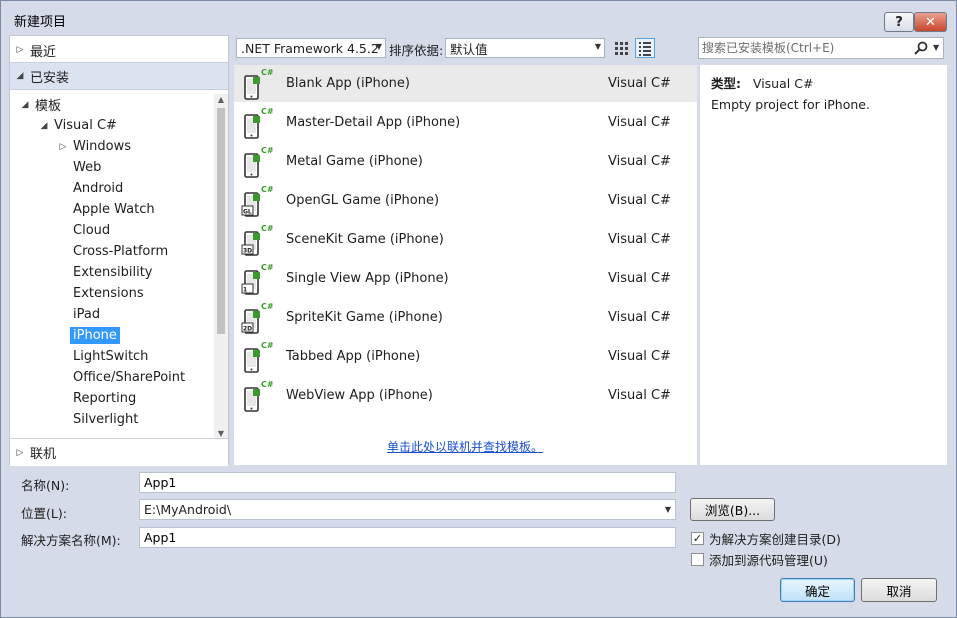 This screenshot has height=618, width=957. I want to click on find-online-templates-link: 单击此处以联机并查找模板。, so click(465, 446).